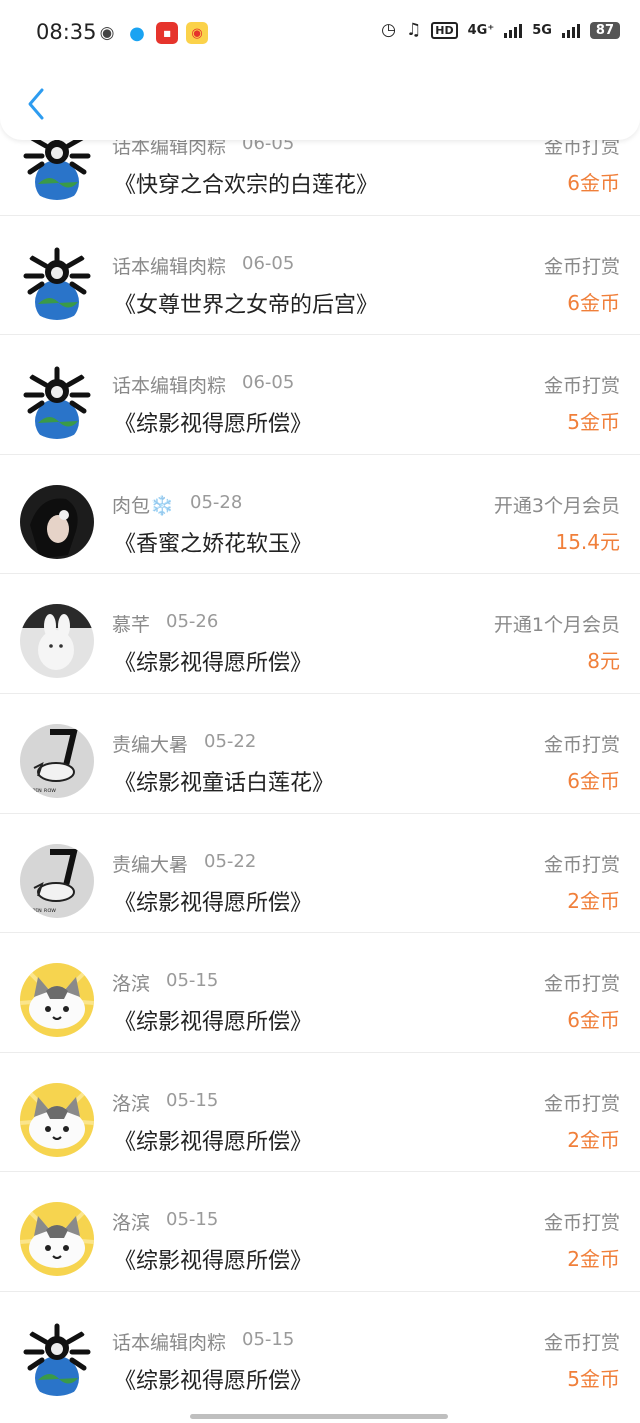 This screenshot has height=1423, width=640. I want to click on reward-type: 开通1个月会员, so click(556, 625).